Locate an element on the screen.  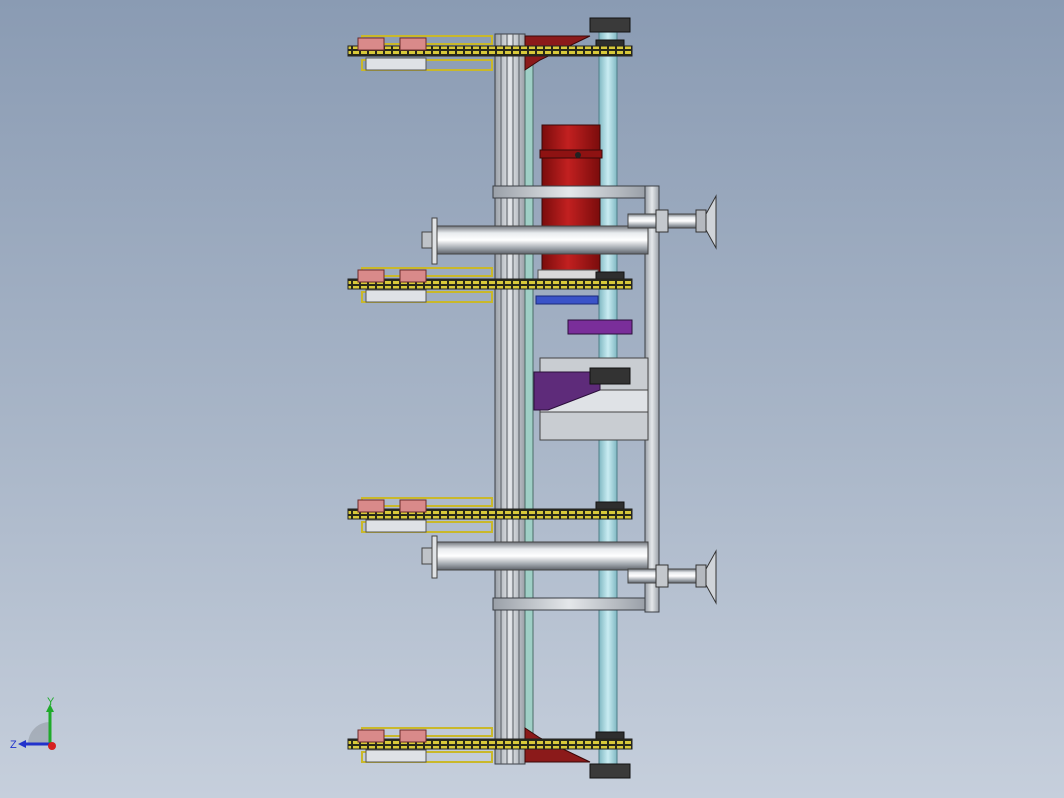
vertical-frame-column is located at coordinates (514, 399).